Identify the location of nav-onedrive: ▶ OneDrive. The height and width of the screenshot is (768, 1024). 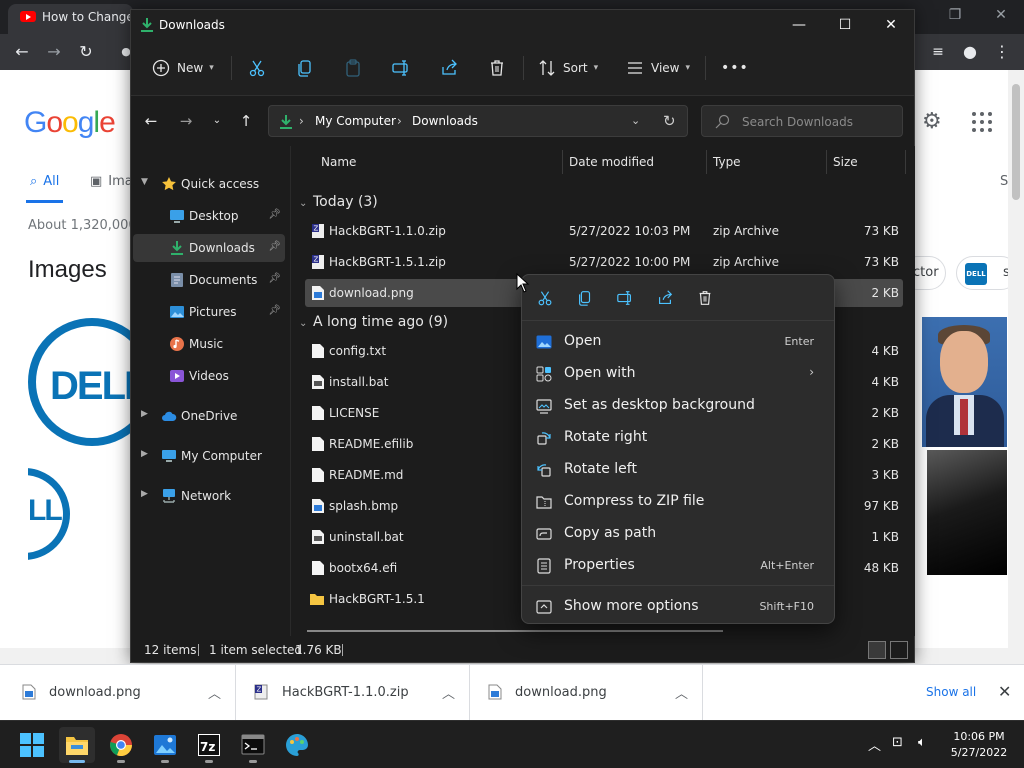
(209, 416).